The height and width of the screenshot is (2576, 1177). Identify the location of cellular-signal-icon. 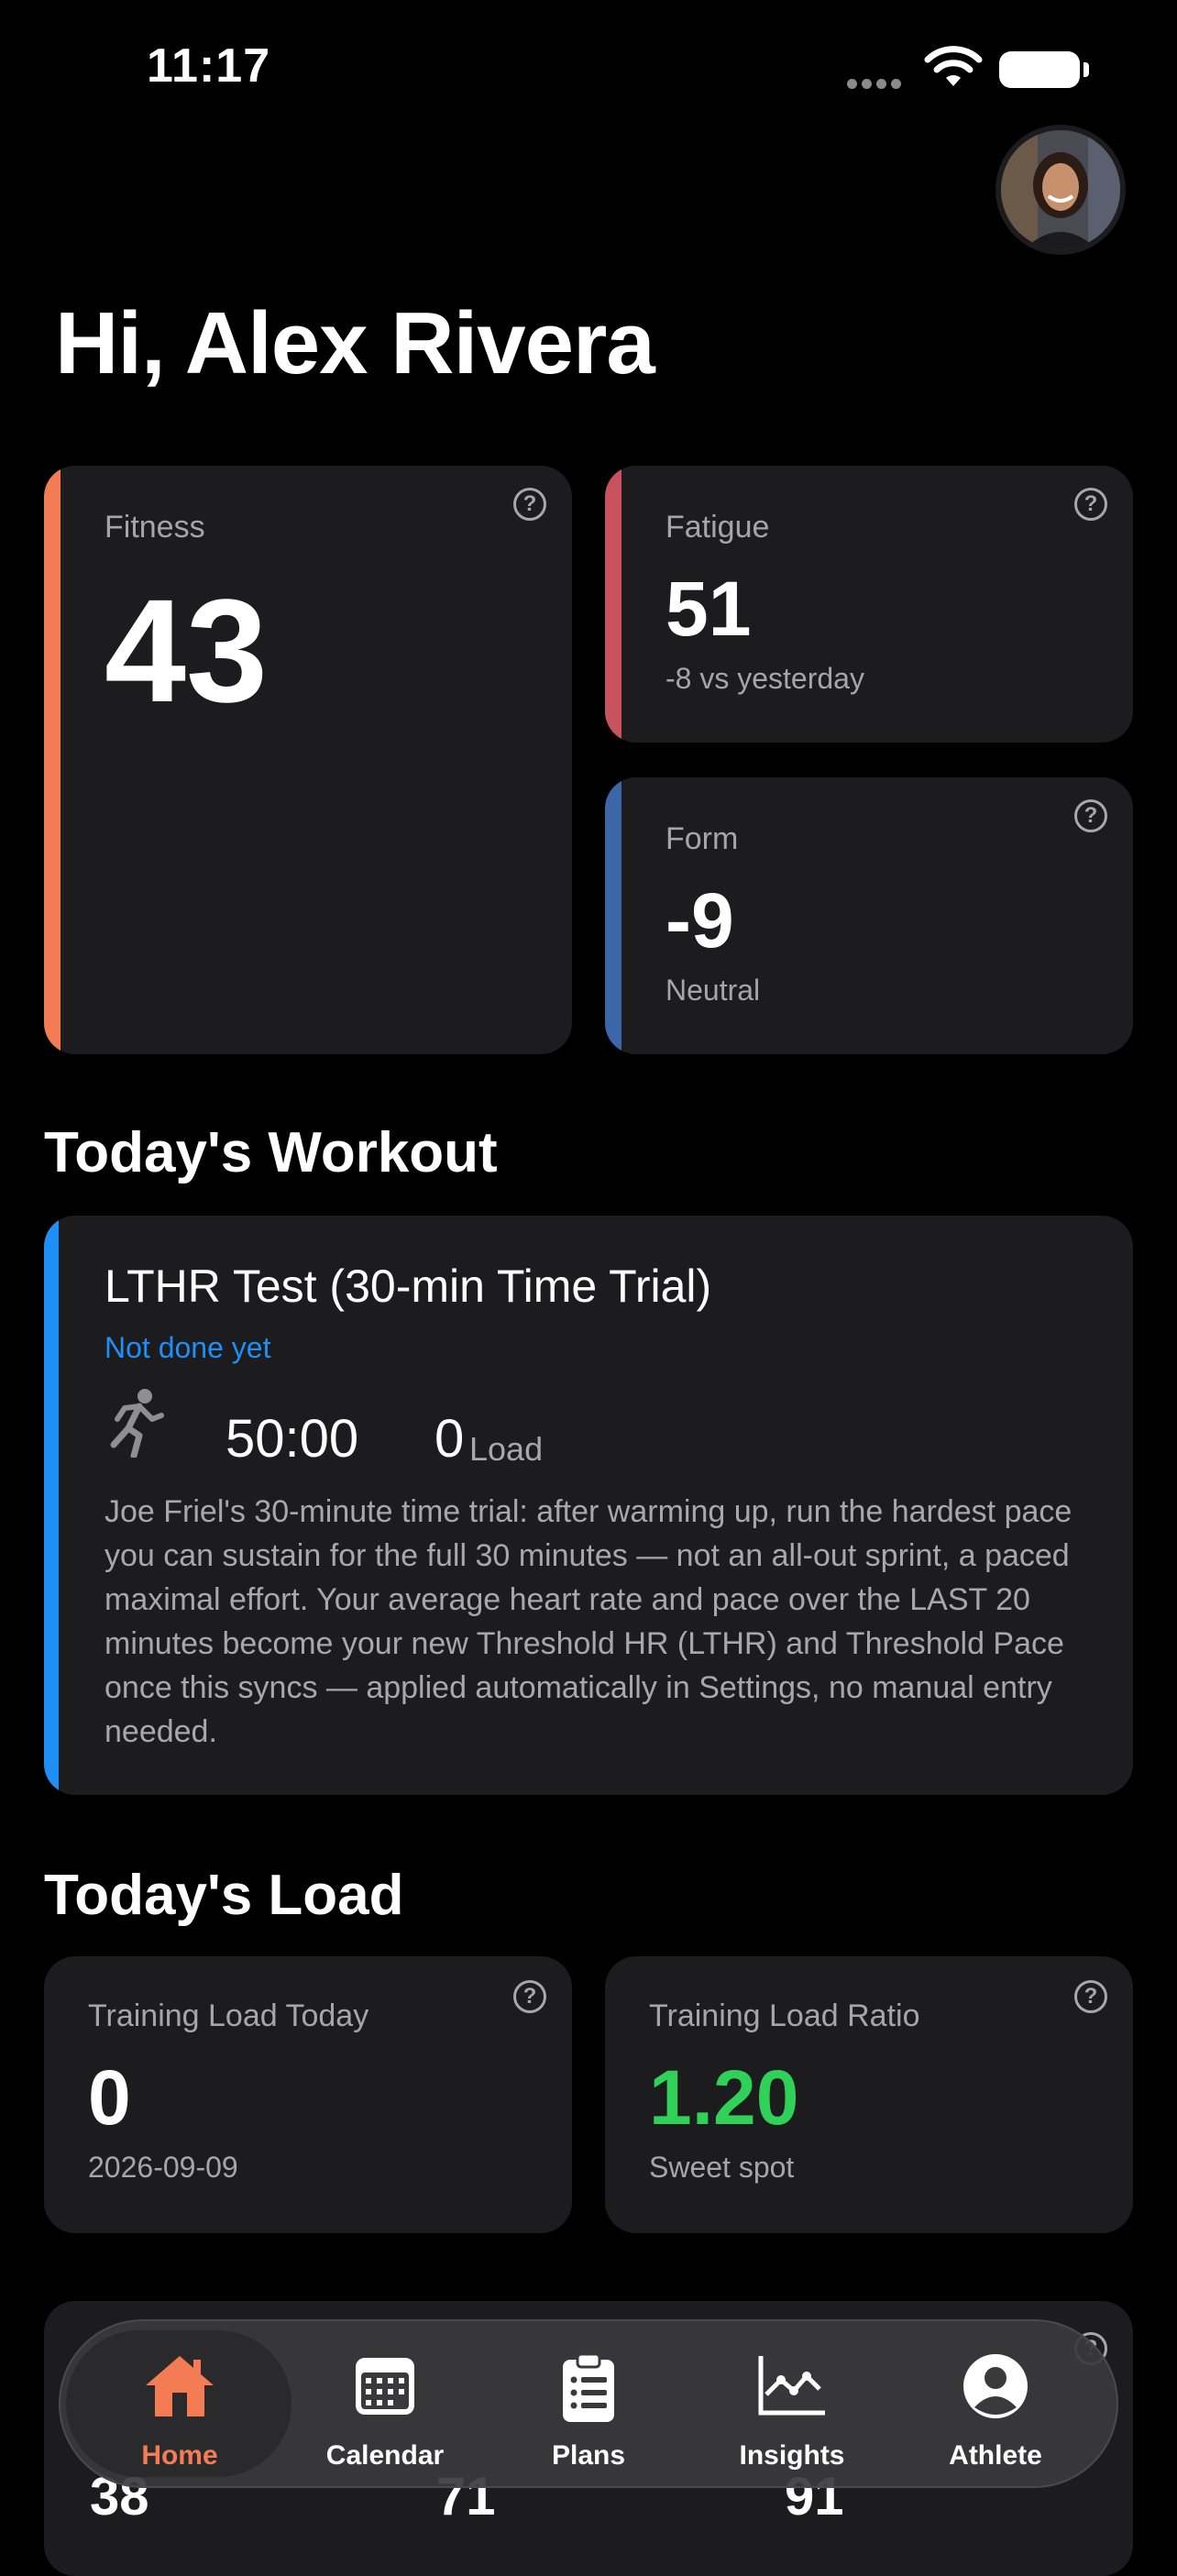
(876, 85).